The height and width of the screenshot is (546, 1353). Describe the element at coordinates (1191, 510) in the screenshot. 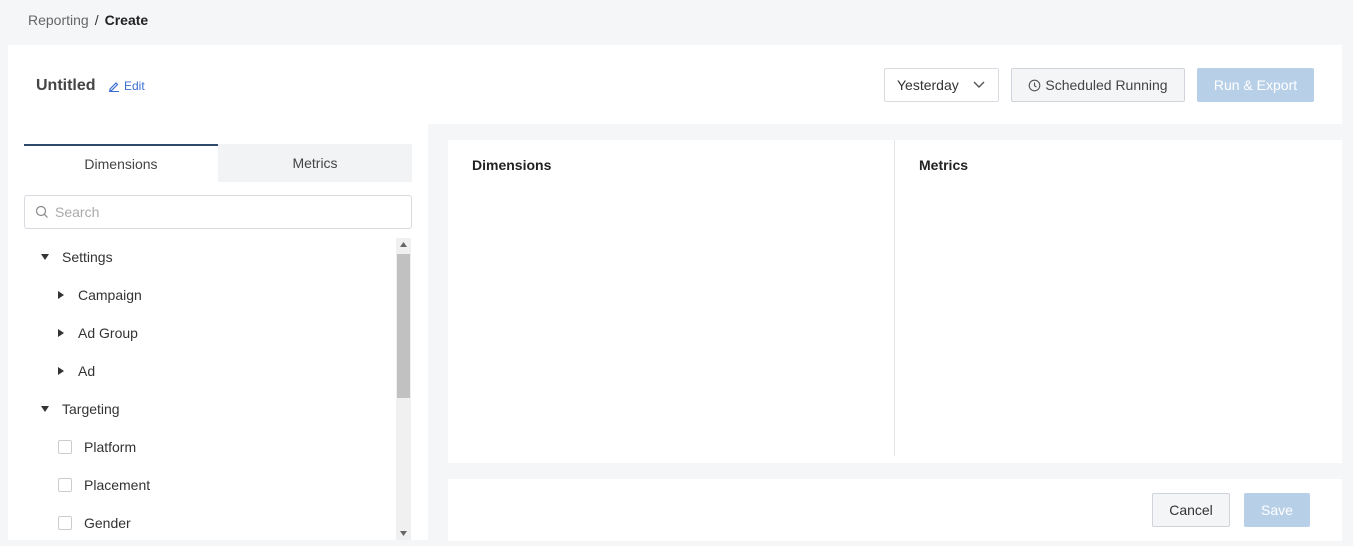

I see `cancel-button: Cancel` at that location.